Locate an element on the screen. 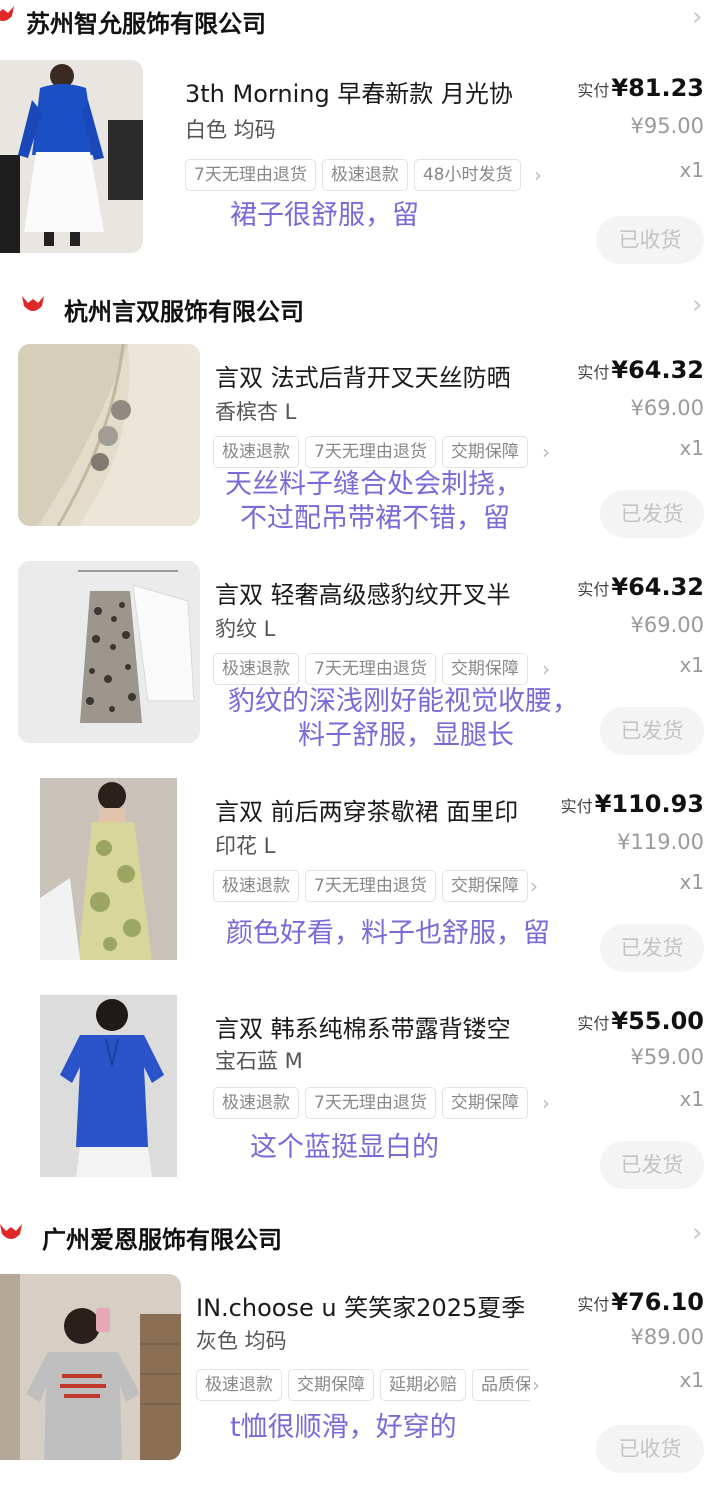 Image resolution: width=720 pixels, height=1491 pixels. product-title: 言双 前后两穿茶歇裙 面里印 is located at coordinates (382, 809).